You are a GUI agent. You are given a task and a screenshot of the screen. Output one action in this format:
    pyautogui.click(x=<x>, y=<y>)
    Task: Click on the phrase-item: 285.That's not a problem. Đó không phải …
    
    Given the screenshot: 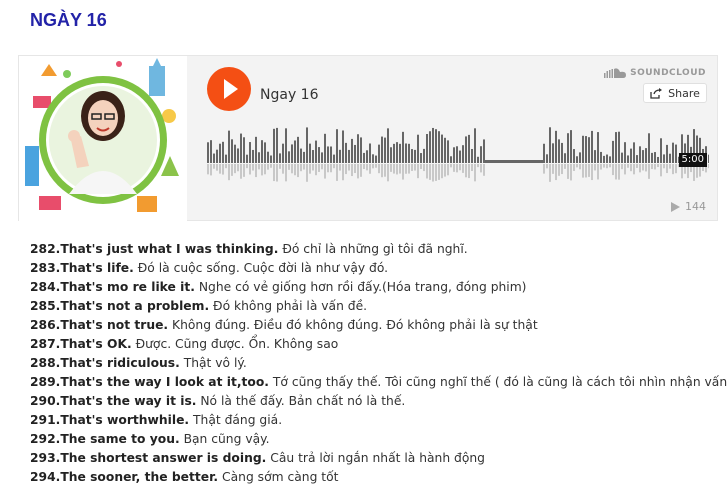 What is the action you would take?
    pyautogui.click(x=379, y=306)
    